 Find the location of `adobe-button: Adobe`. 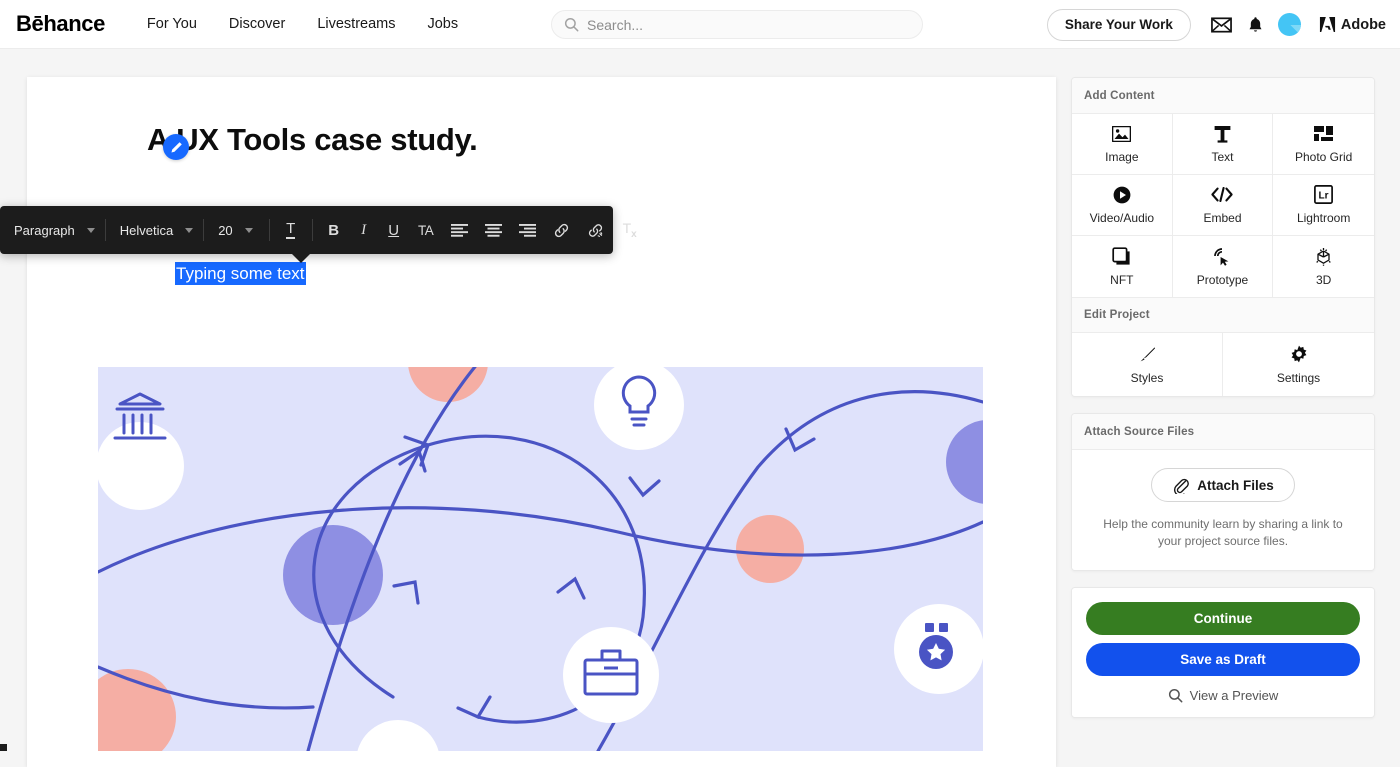

adobe-button: Adobe is located at coordinates (1352, 24).